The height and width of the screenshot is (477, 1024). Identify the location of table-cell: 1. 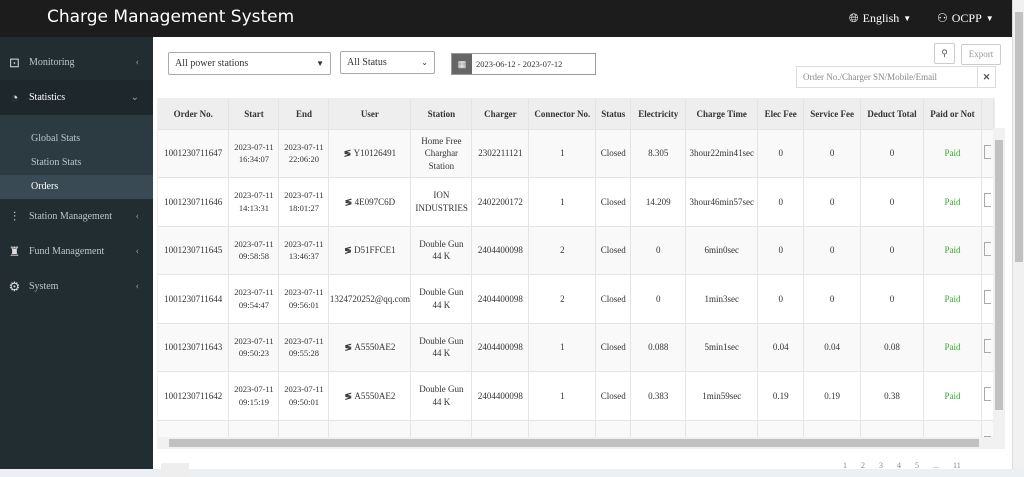
(562, 347).